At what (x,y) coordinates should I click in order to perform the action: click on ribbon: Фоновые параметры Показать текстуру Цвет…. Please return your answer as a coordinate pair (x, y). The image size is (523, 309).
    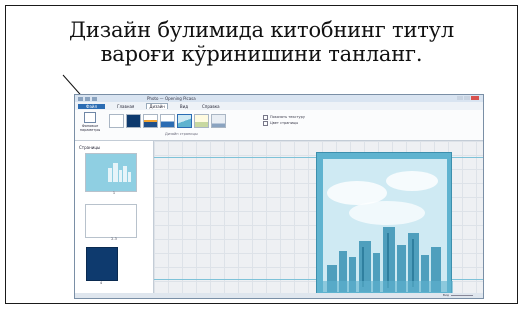
    Looking at the image, I should click on (279, 125).